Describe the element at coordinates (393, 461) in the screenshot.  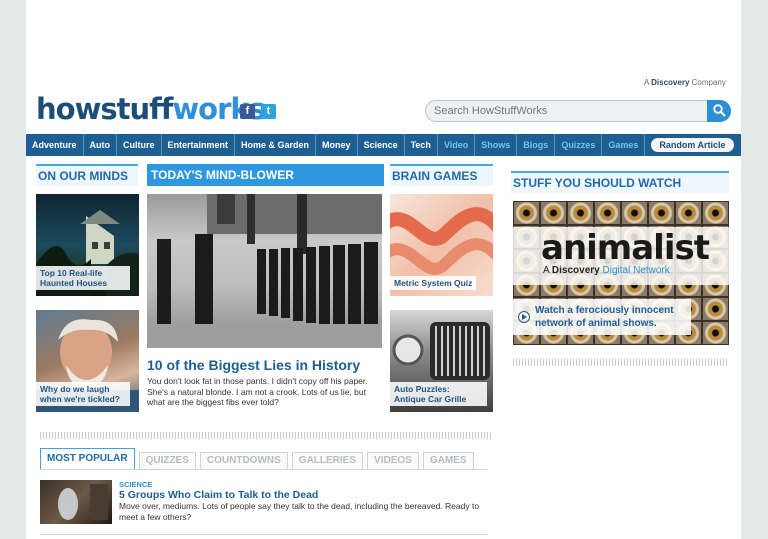
I see `tab-videos: VIDEOS` at that location.